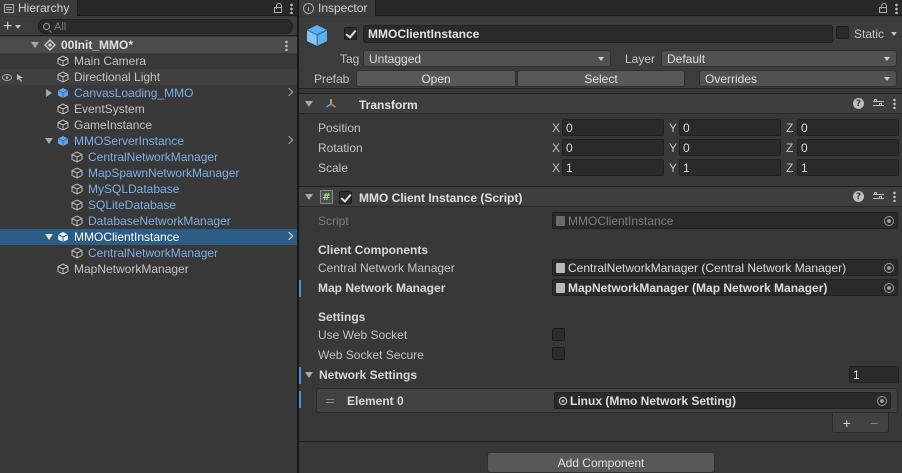  I want to click on list-item: SQLiteDatabase, so click(148, 205).